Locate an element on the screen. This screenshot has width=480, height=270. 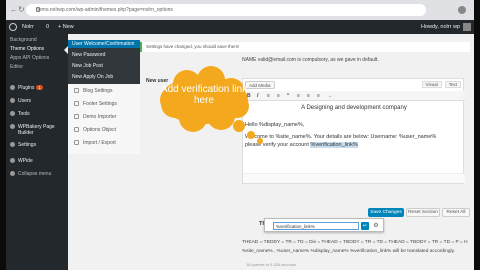
sidebar-item-settings: Settings is located at coordinates (37, 145).